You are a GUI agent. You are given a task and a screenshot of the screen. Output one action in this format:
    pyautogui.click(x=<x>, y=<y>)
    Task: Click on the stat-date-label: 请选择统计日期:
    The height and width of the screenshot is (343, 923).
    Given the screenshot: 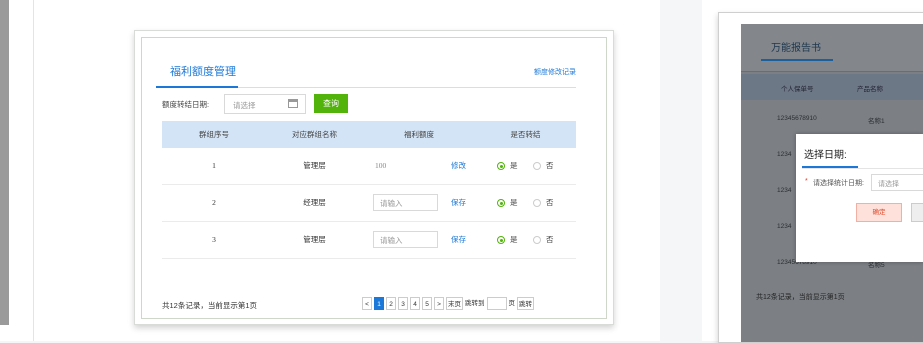 What is the action you would take?
    pyautogui.click(x=838, y=183)
    